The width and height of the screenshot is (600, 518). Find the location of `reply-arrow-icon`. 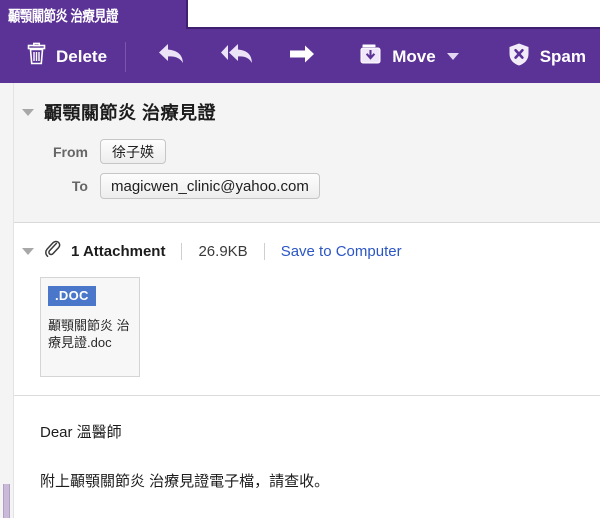

reply-arrow-icon is located at coordinates (172, 56).